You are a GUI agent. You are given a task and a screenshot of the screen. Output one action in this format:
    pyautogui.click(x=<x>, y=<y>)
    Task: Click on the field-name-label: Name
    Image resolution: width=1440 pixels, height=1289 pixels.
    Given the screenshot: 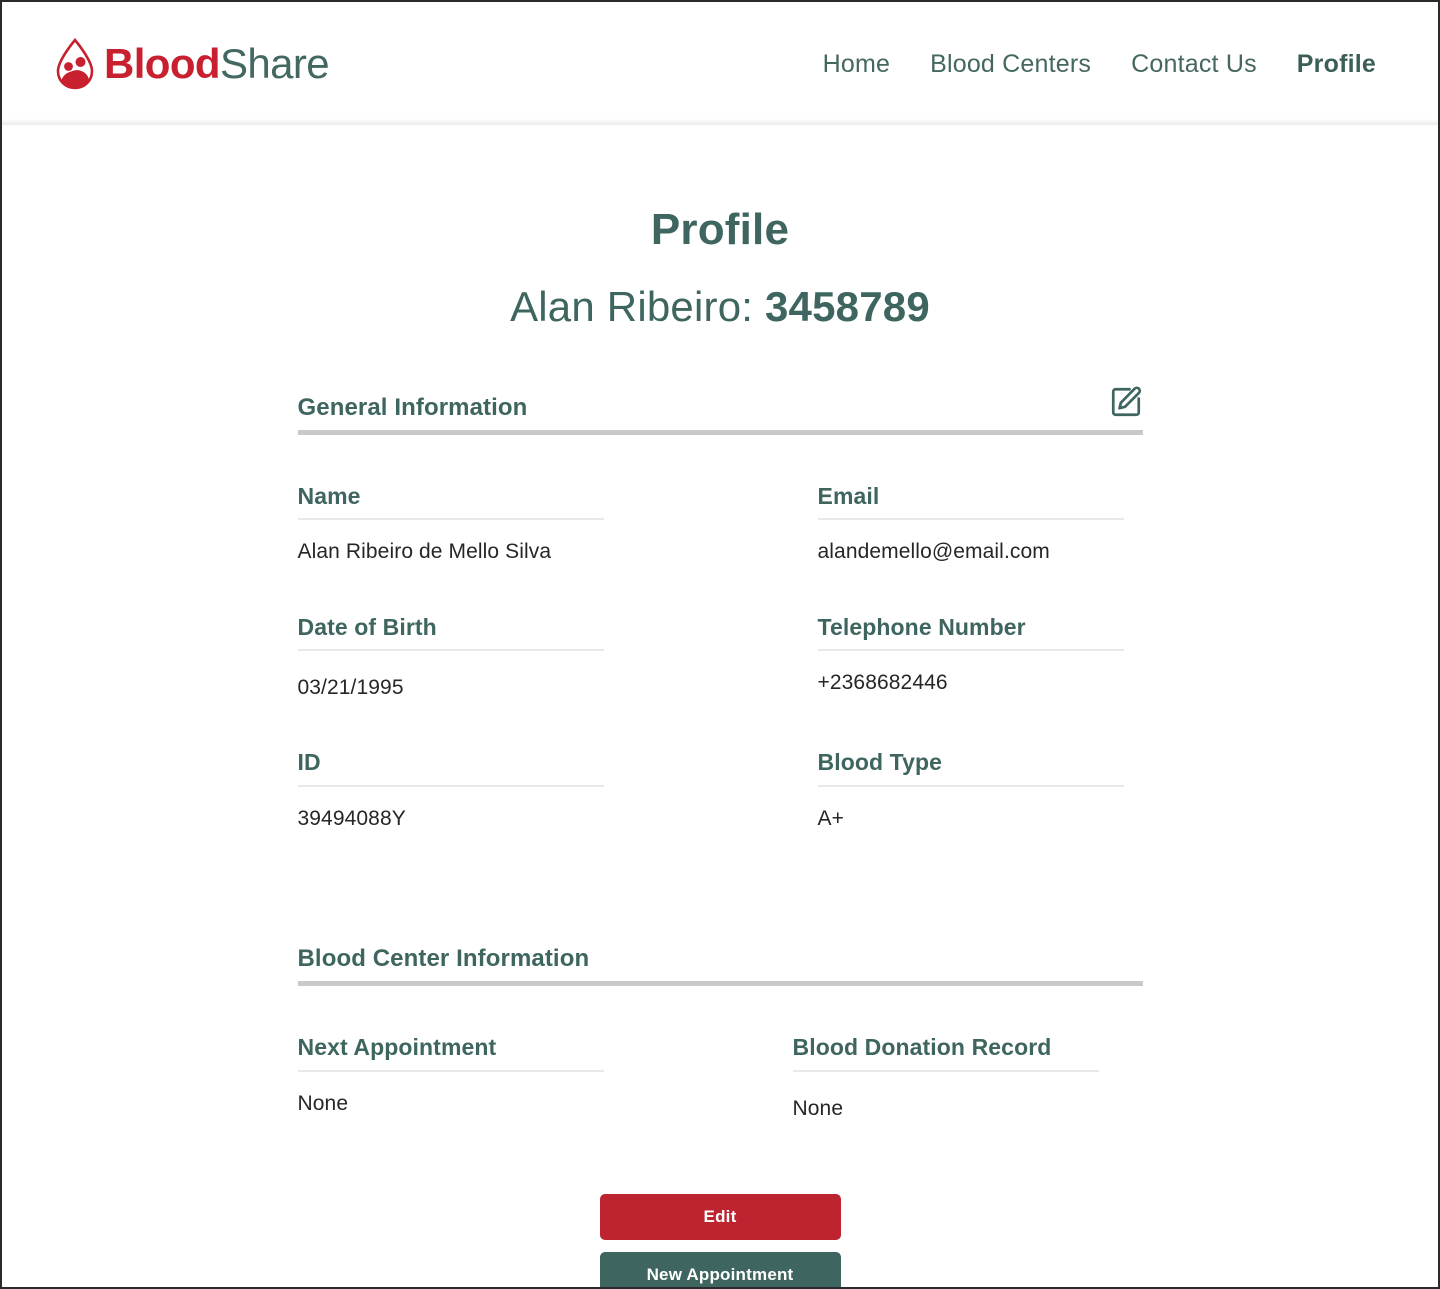 What is the action you would take?
    pyautogui.click(x=329, y=496)
    